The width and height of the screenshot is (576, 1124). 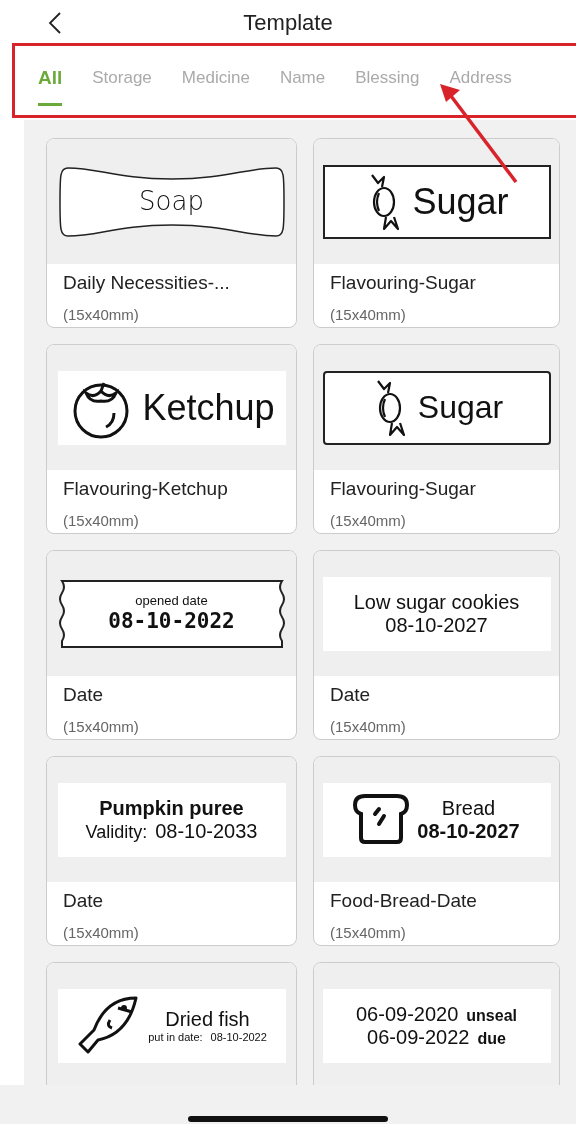 I want to click on label-text: Pumpkin puree, so click(x=171, y=808).